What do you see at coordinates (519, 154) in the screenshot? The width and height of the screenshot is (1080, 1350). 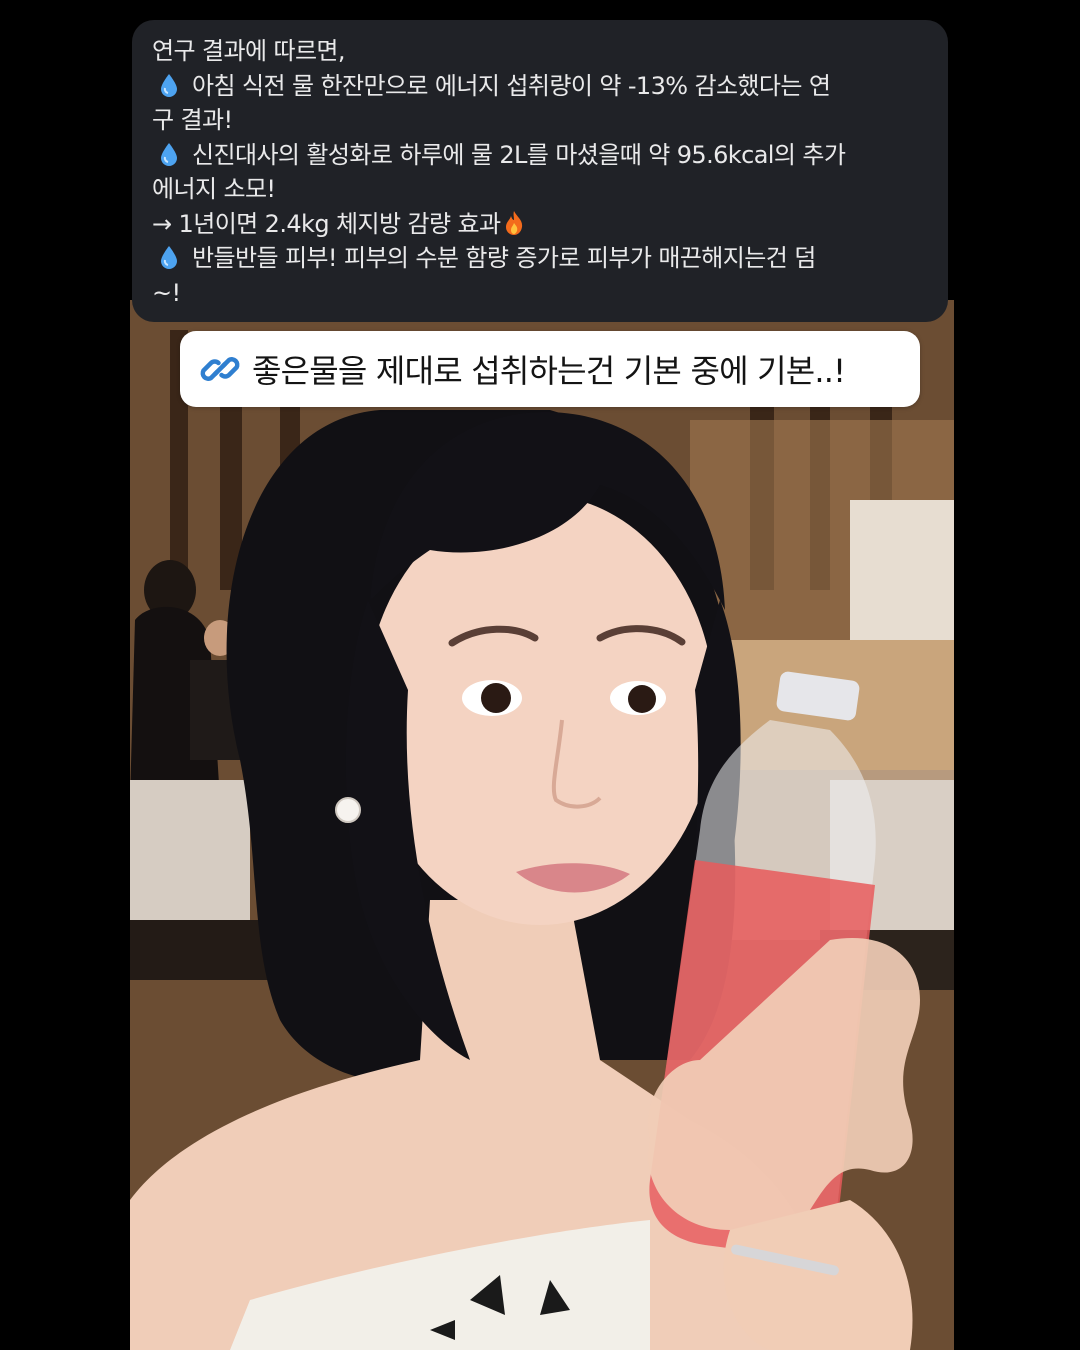 I see `text-line-4: 신진대사의 활성화로 하루에 물 2L를 마셨을때 약 95.6kcal의 추가` at bounding box center [519, 154].